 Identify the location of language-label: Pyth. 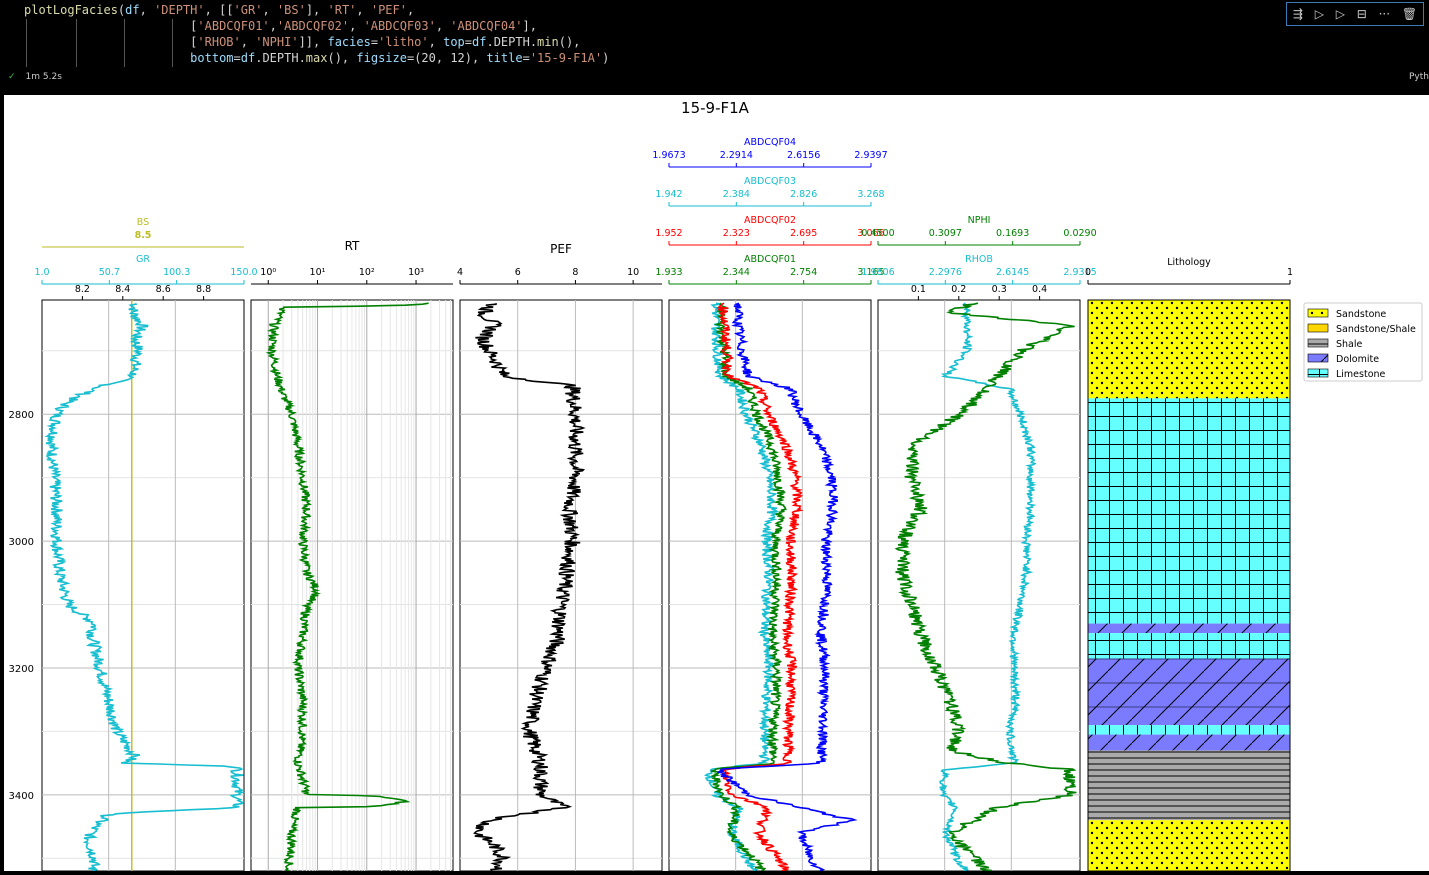
(1419, 77).